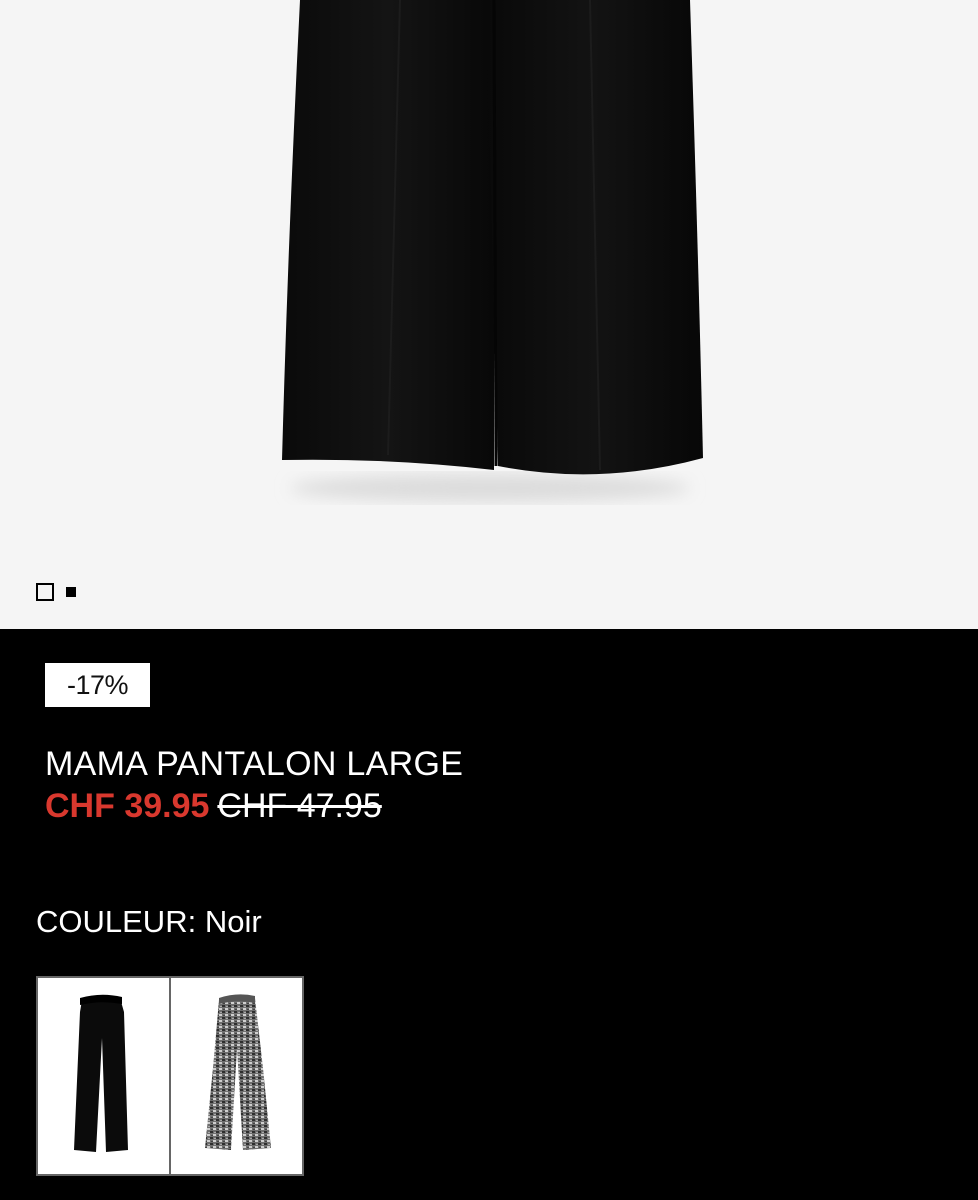  I want to click on swatch-black, so click(103, 1076).